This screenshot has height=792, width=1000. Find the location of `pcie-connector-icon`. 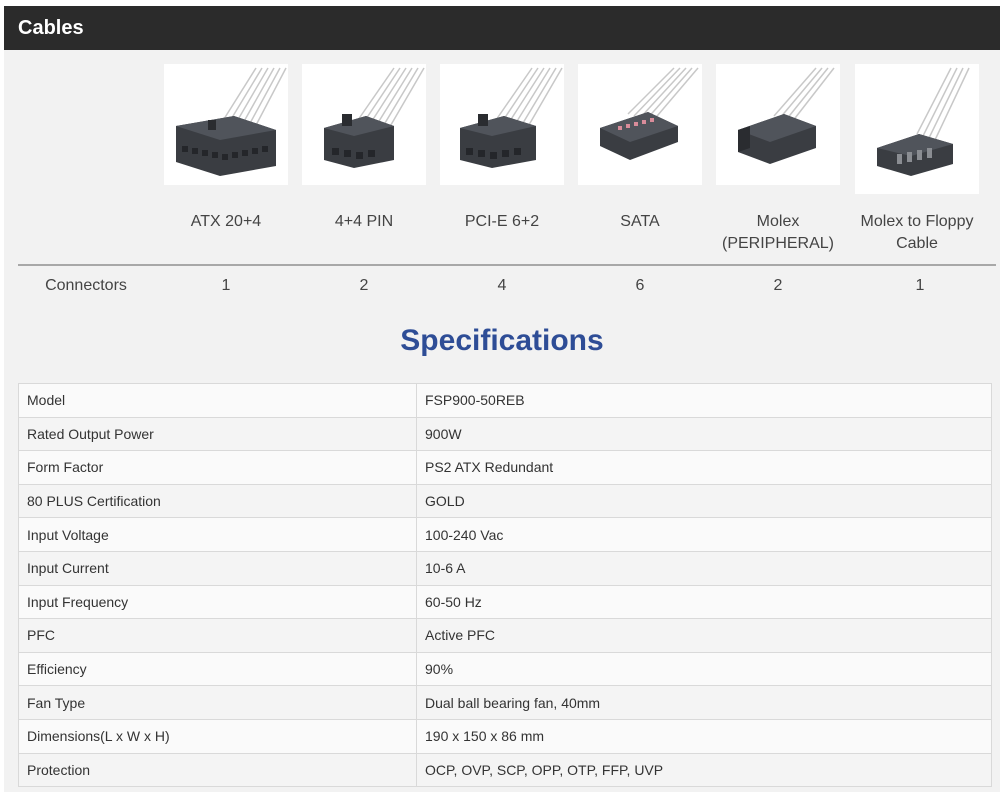

pcie-connector-icon is located at coordinates (502, 124).